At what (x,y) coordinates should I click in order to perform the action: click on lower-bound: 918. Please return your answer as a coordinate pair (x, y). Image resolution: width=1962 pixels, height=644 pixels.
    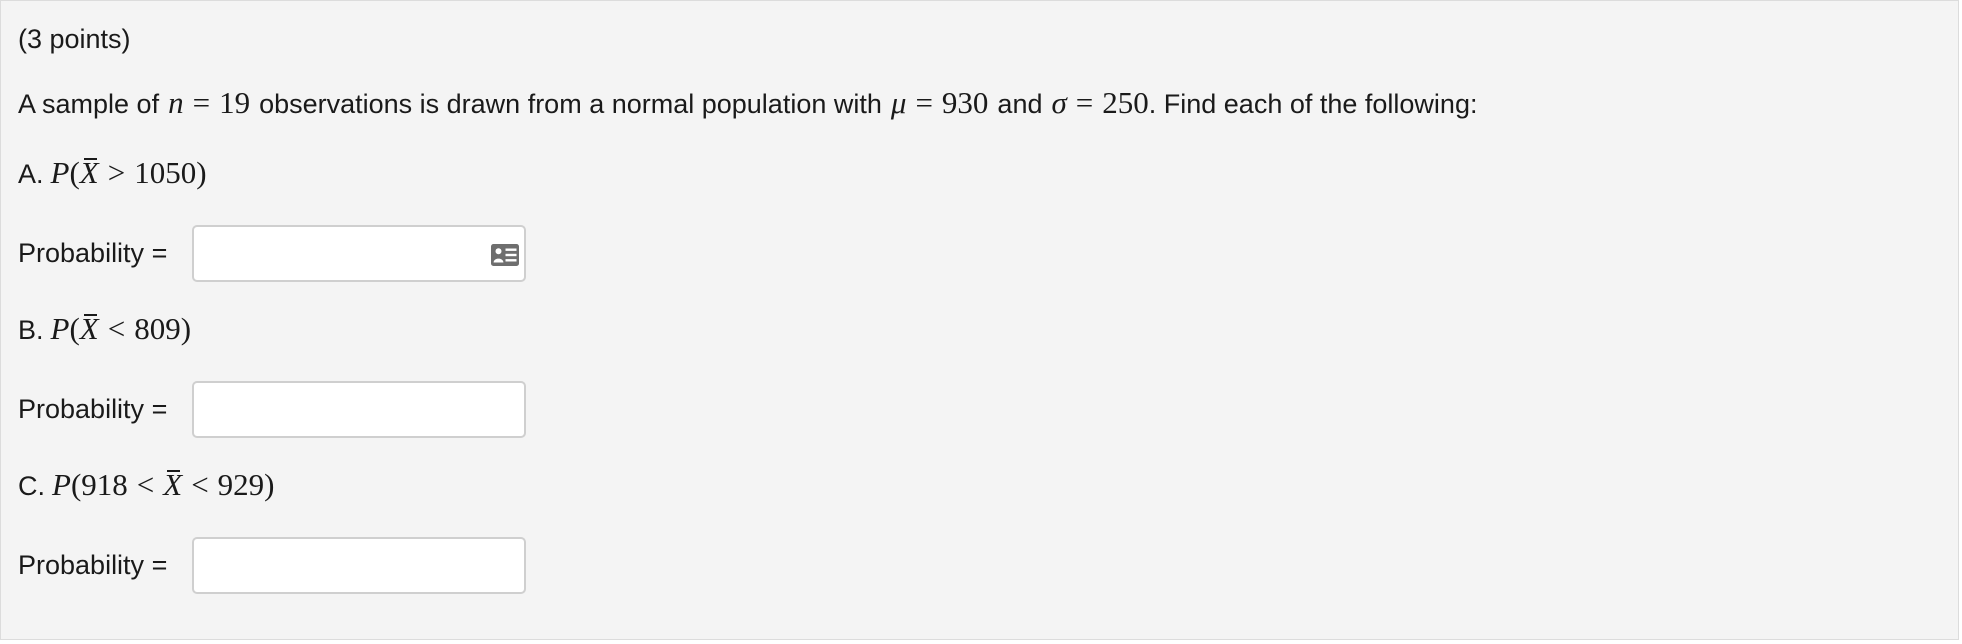
    Looking at the image, I should click on (104, 484).